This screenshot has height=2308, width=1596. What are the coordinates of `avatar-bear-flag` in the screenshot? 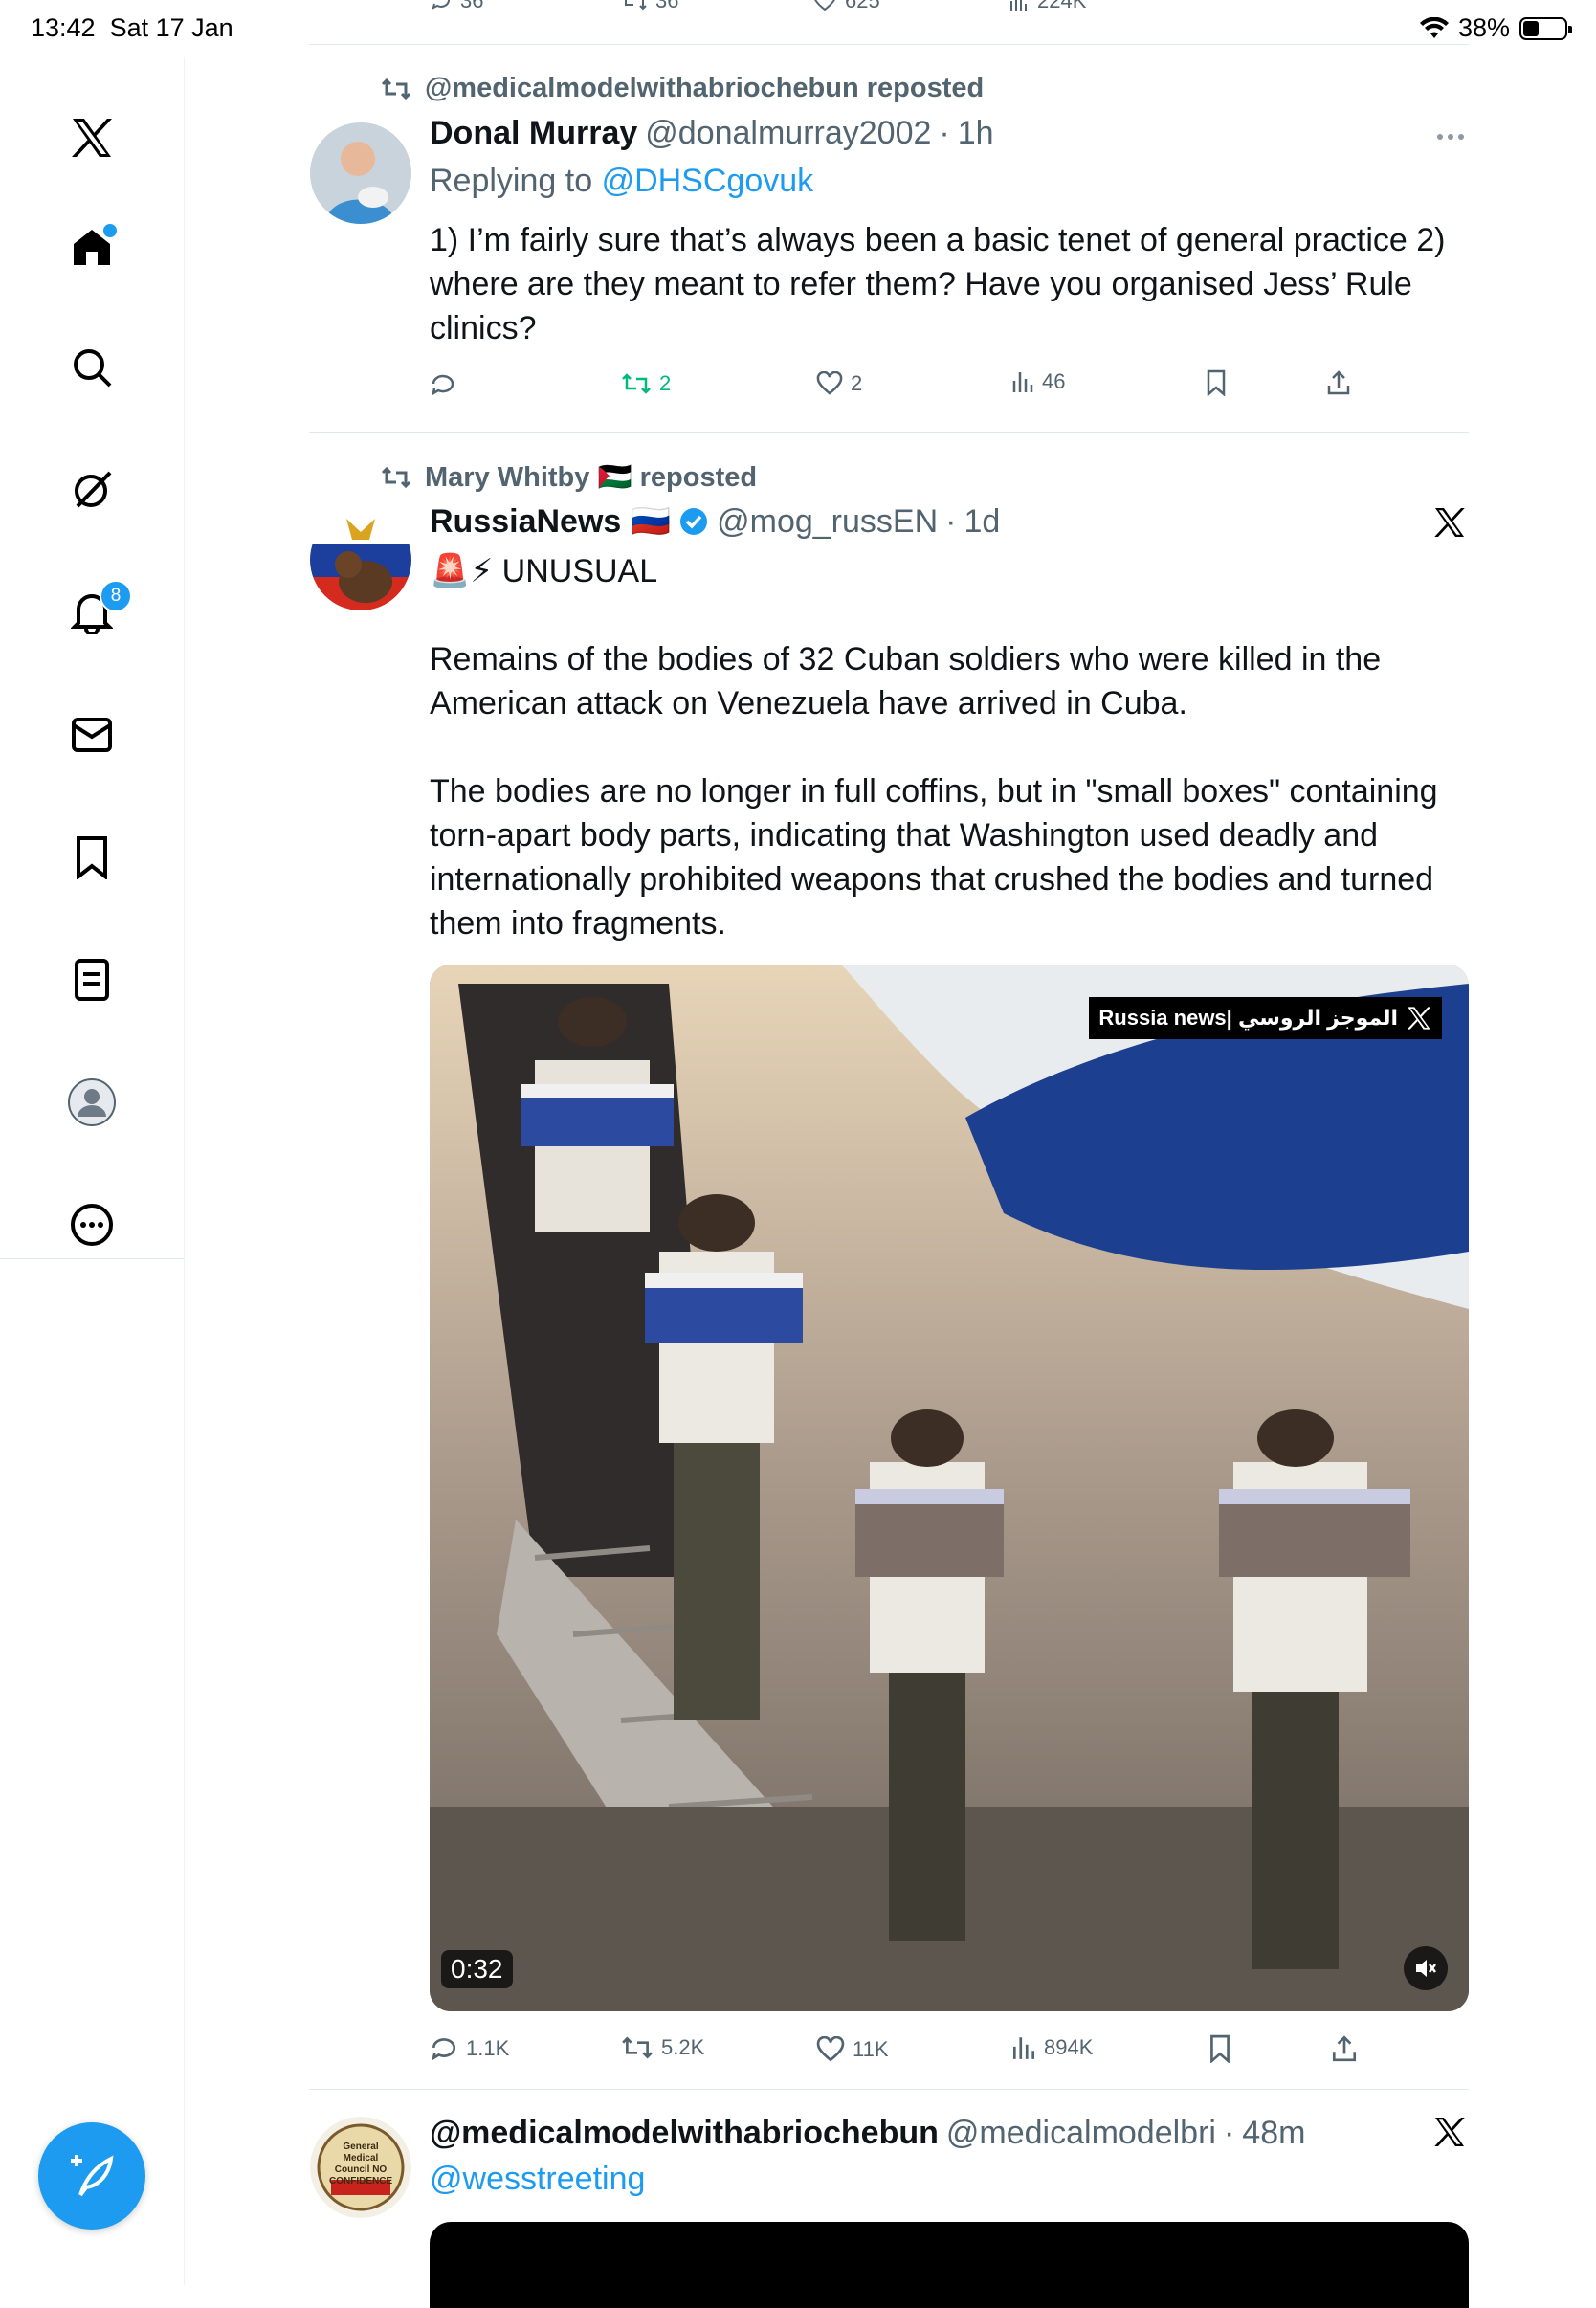 It's located at (361, 559).